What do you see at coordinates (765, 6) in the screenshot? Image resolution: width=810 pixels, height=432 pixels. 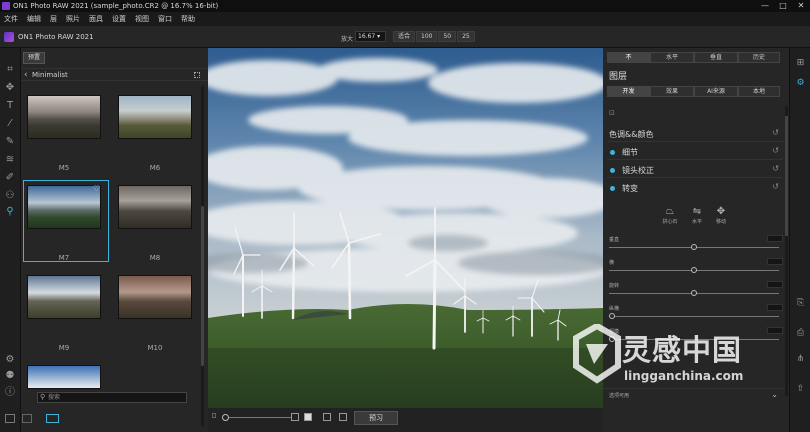 I see `minimize-button: —` at bounding box center [765, 6].